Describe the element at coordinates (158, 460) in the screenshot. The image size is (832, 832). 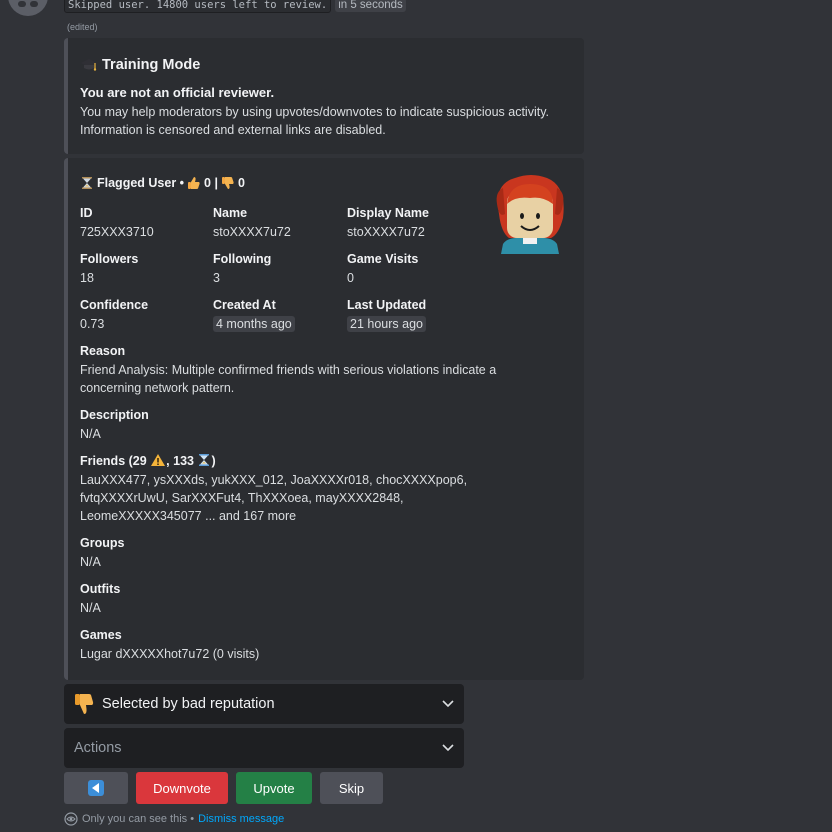
I see `warning-icon` at that location.